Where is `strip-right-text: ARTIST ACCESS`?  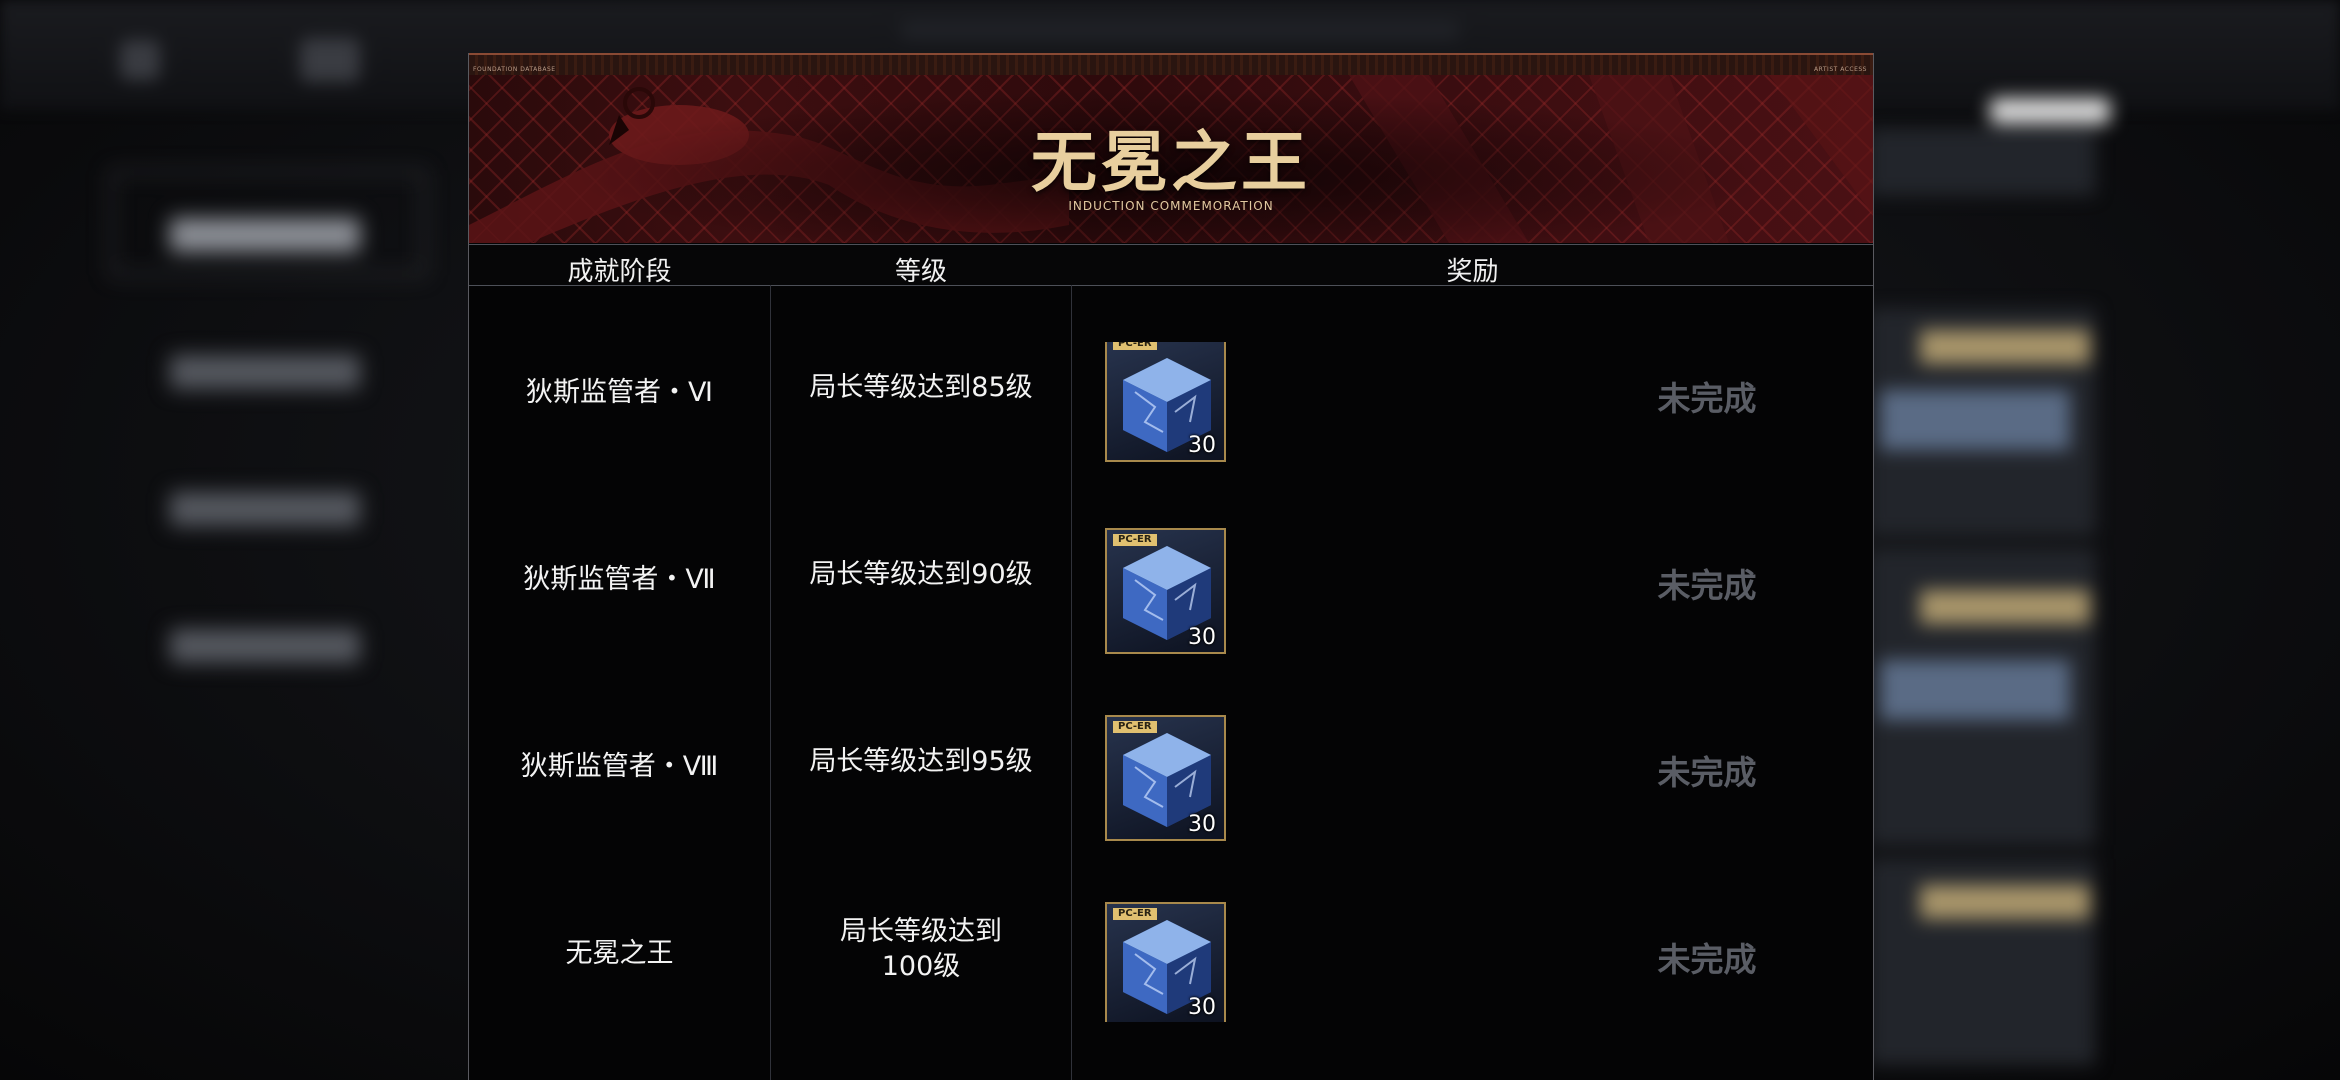
strip-right-text: ARTIST ACCESS is located at coordinates (1840, 69).